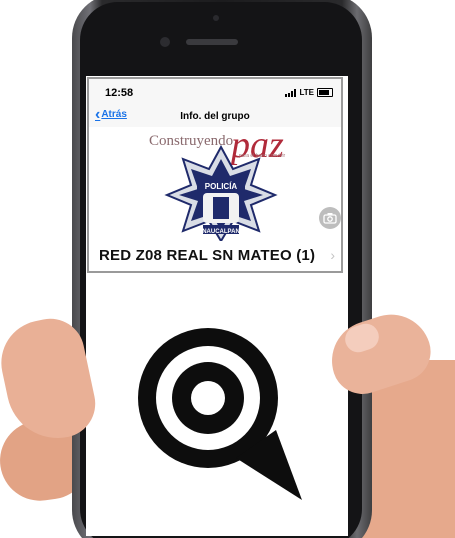  Describe the element at coordinates (221, 186) in the screenshot. I see `badge-title: POLICÍA` at that location.